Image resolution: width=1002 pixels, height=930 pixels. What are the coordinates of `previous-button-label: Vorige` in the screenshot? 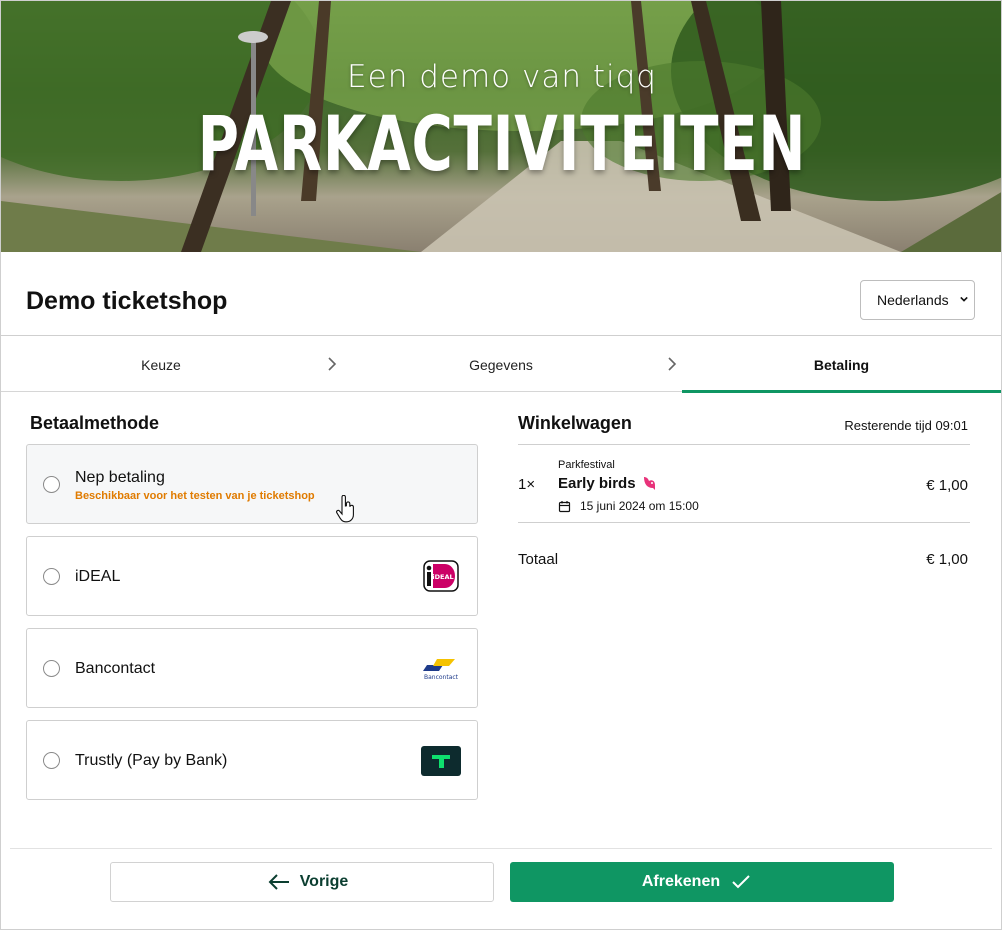 It's located at (324, 881).